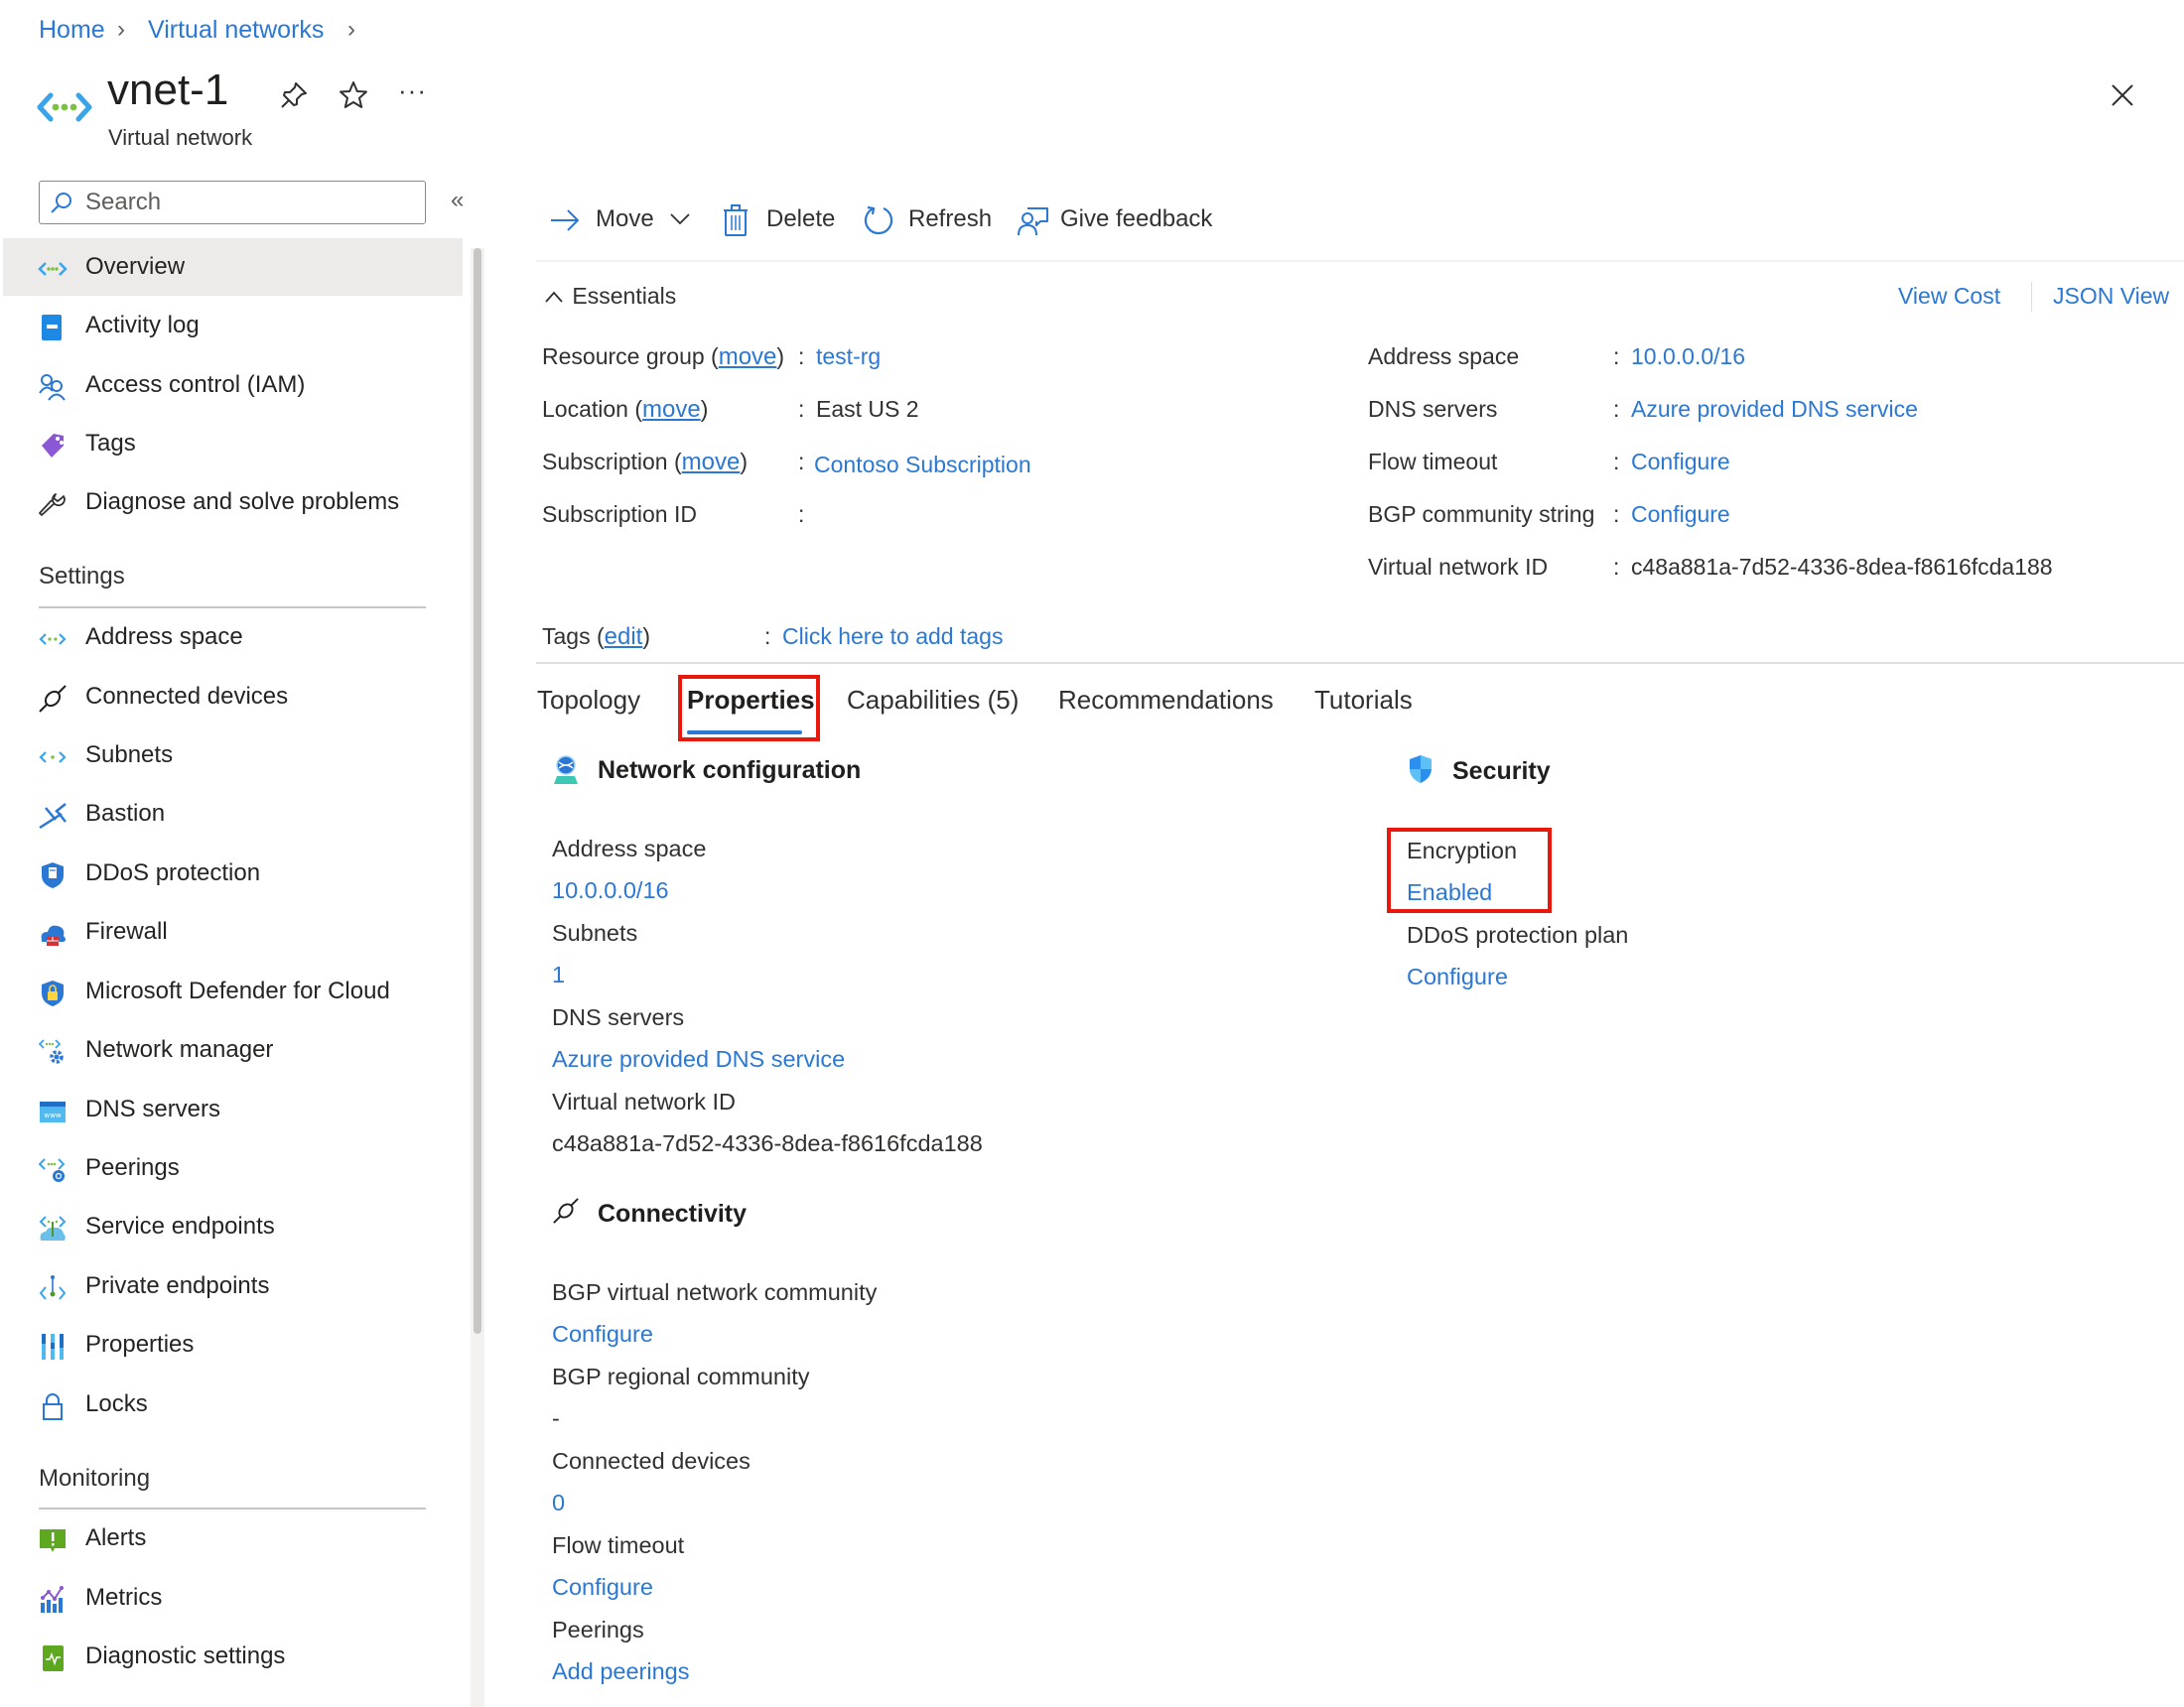  What do you see at coordinates (477, 791) in the screenshot?
I see `sidebar-scrollbar-thumb` at bounding box center [477, 791].